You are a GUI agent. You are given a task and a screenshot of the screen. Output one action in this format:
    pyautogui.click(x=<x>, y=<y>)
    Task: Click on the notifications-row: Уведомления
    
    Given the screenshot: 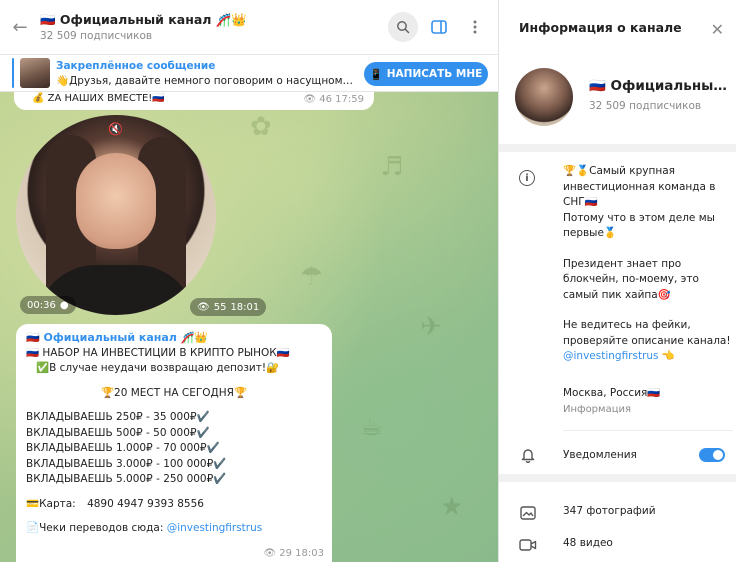 What is the action you would take?
    pyautogui.click(x=617, y=455)
    